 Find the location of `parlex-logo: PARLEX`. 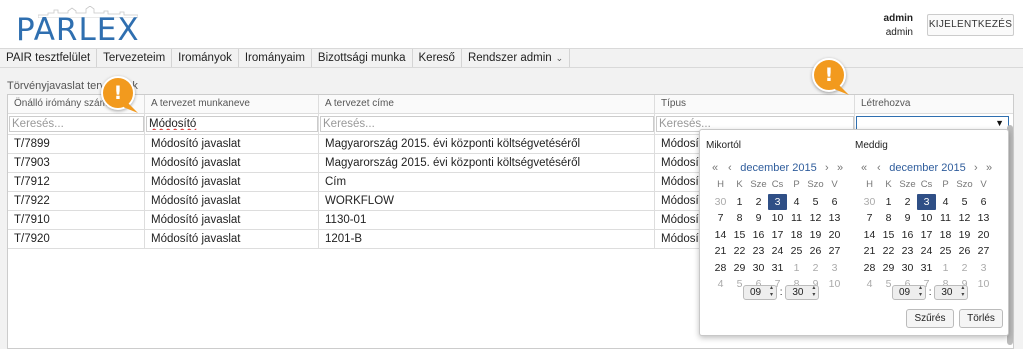

parlex-logo: PARLEX is located at coordinates (82, 27).